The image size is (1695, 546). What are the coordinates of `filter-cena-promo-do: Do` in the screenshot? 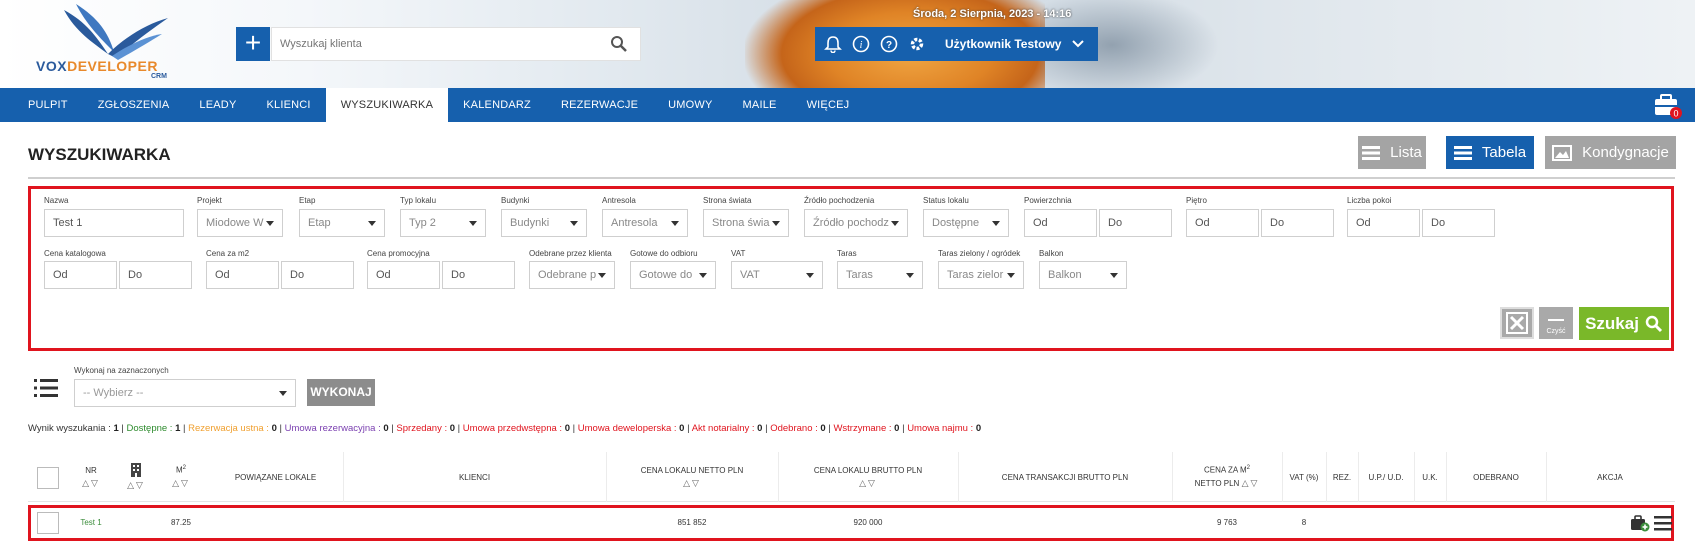 It's located at (478, 275).